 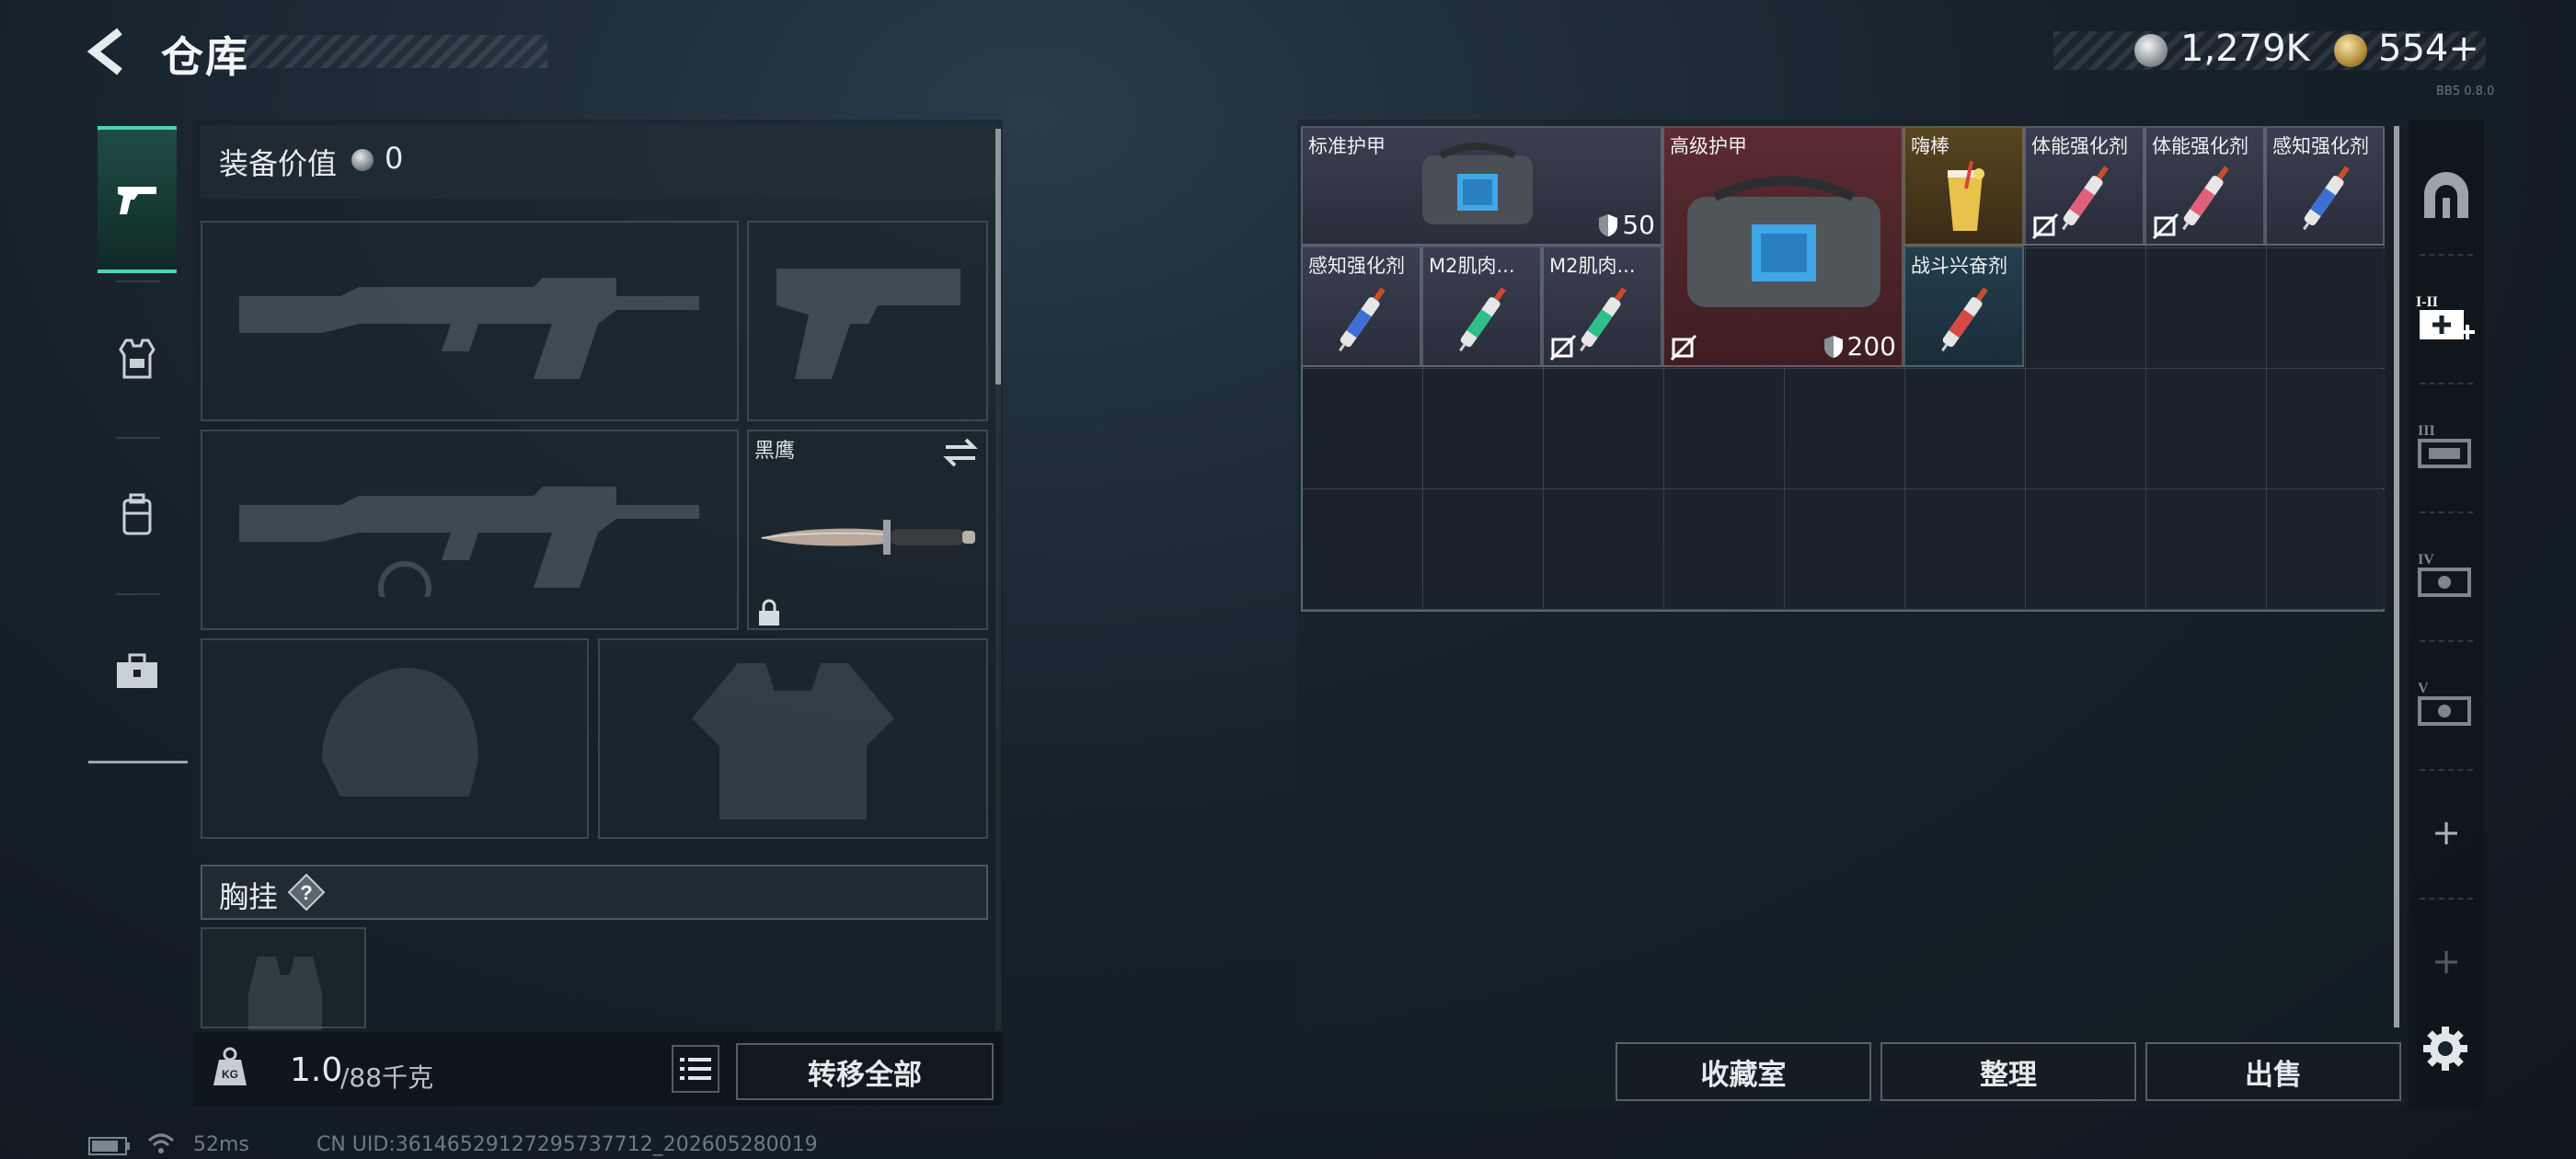 What do you see at coordinates (138, 439) in the screenshot?
I see `loadout-category-tabs` at bounding box center [138, 439].